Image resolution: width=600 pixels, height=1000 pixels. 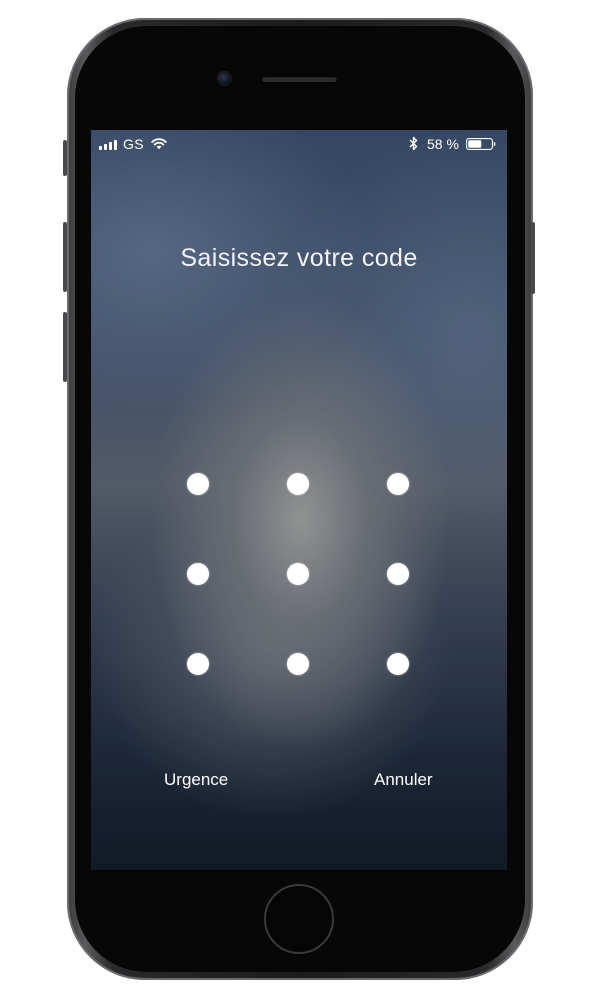 I want to click on signal-icon, so click(x=108, y=144).